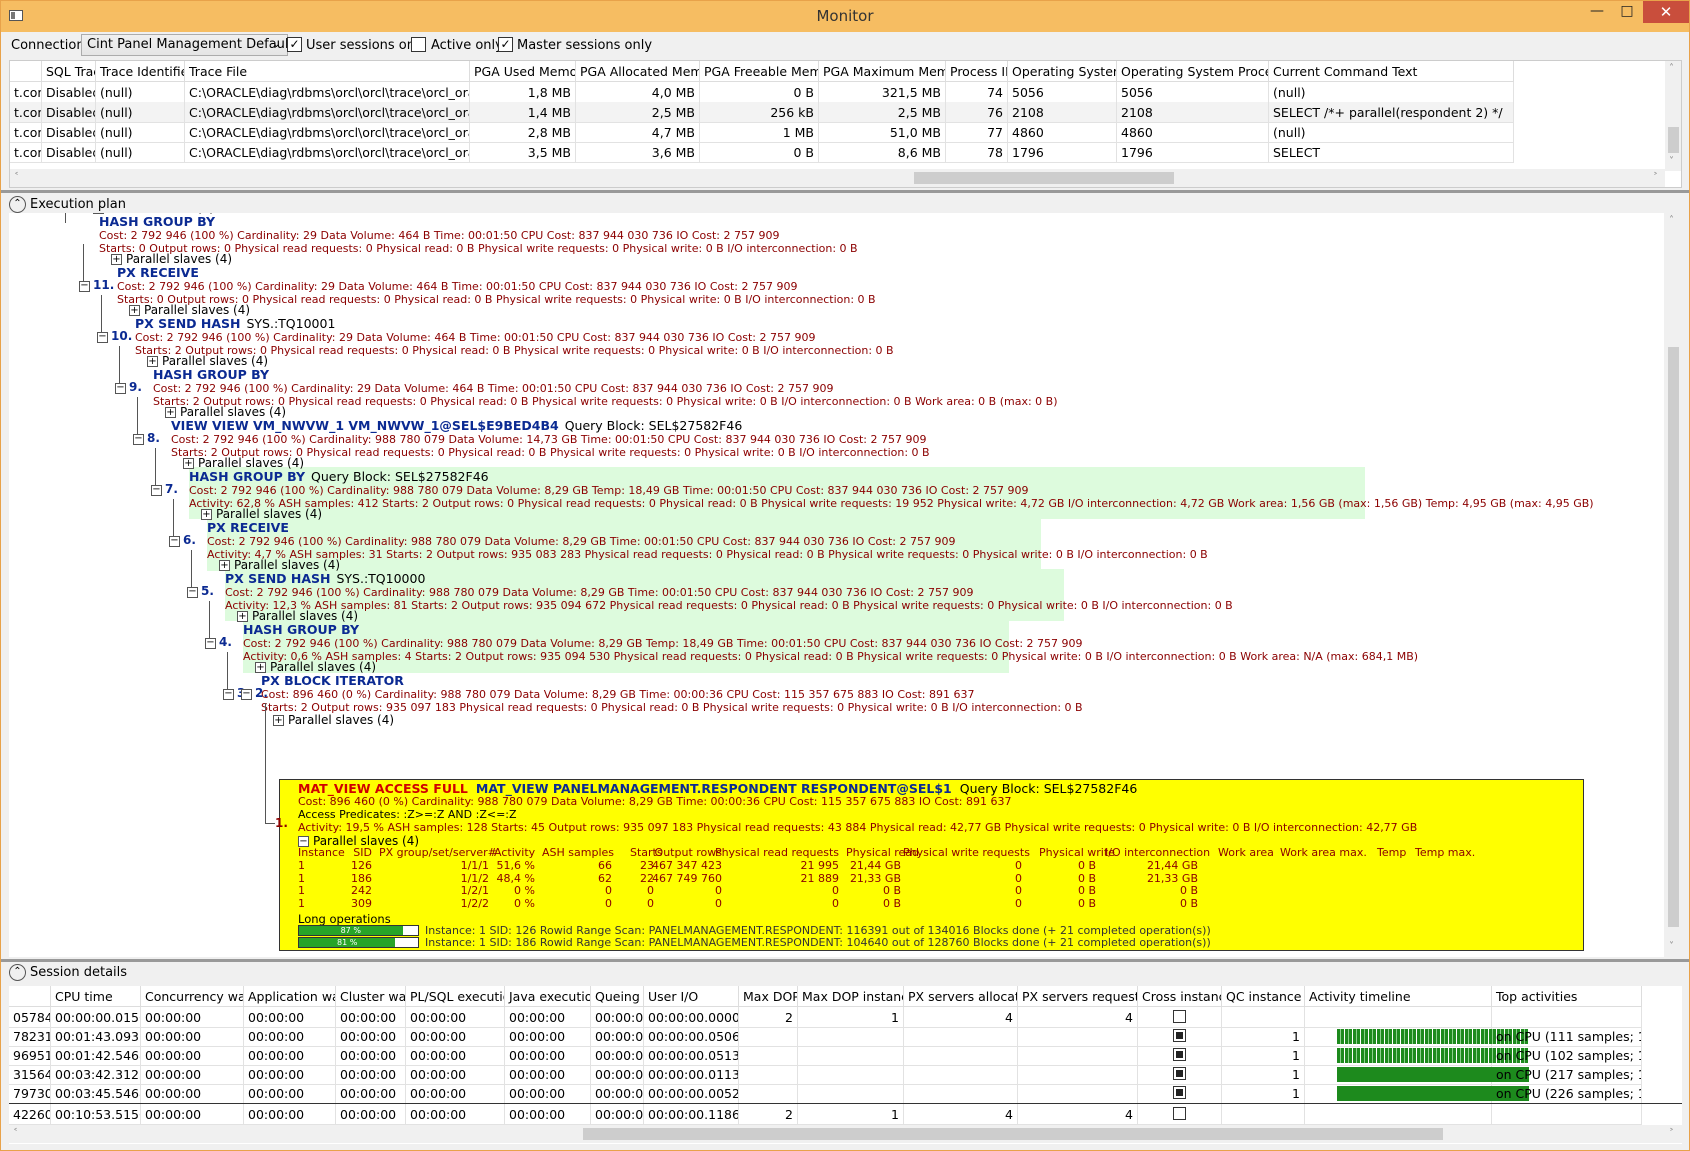 The width and height of the screenshot is (1690, 1151). Describe the element at coordinates (1391, 71) in the screenshot. I see `column-header: Current Command Text` at that location.